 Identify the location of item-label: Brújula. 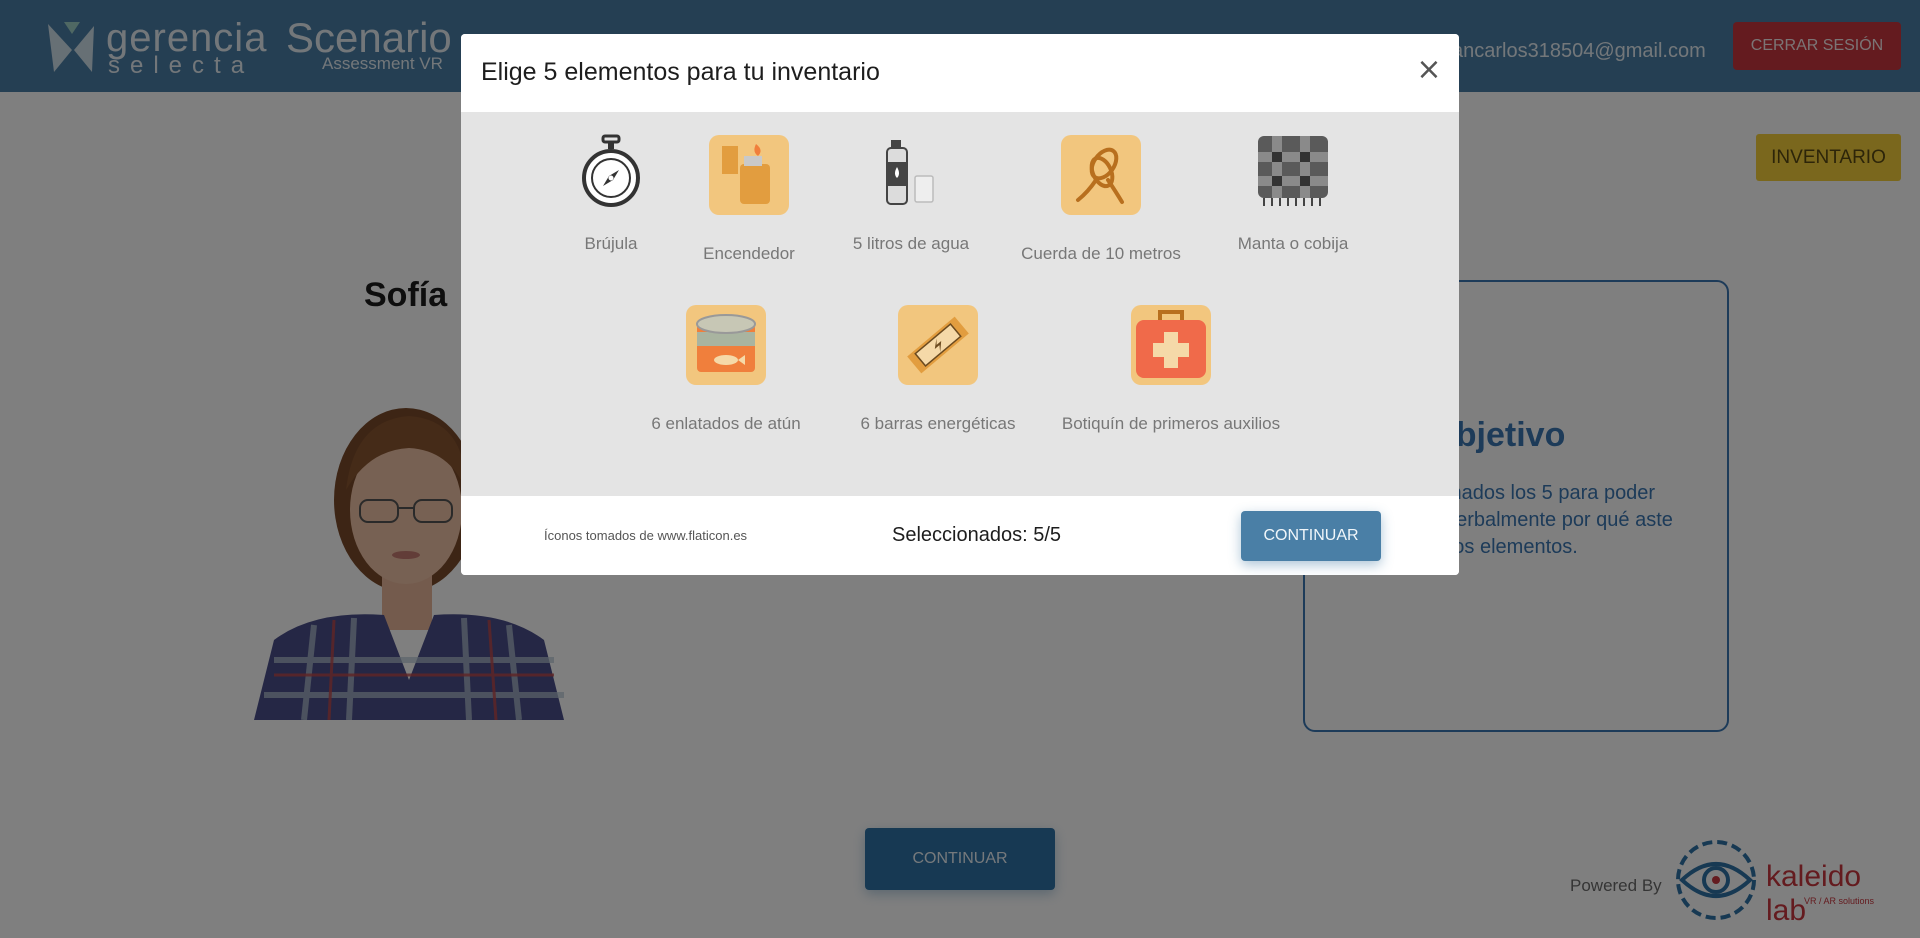
(611, 243).